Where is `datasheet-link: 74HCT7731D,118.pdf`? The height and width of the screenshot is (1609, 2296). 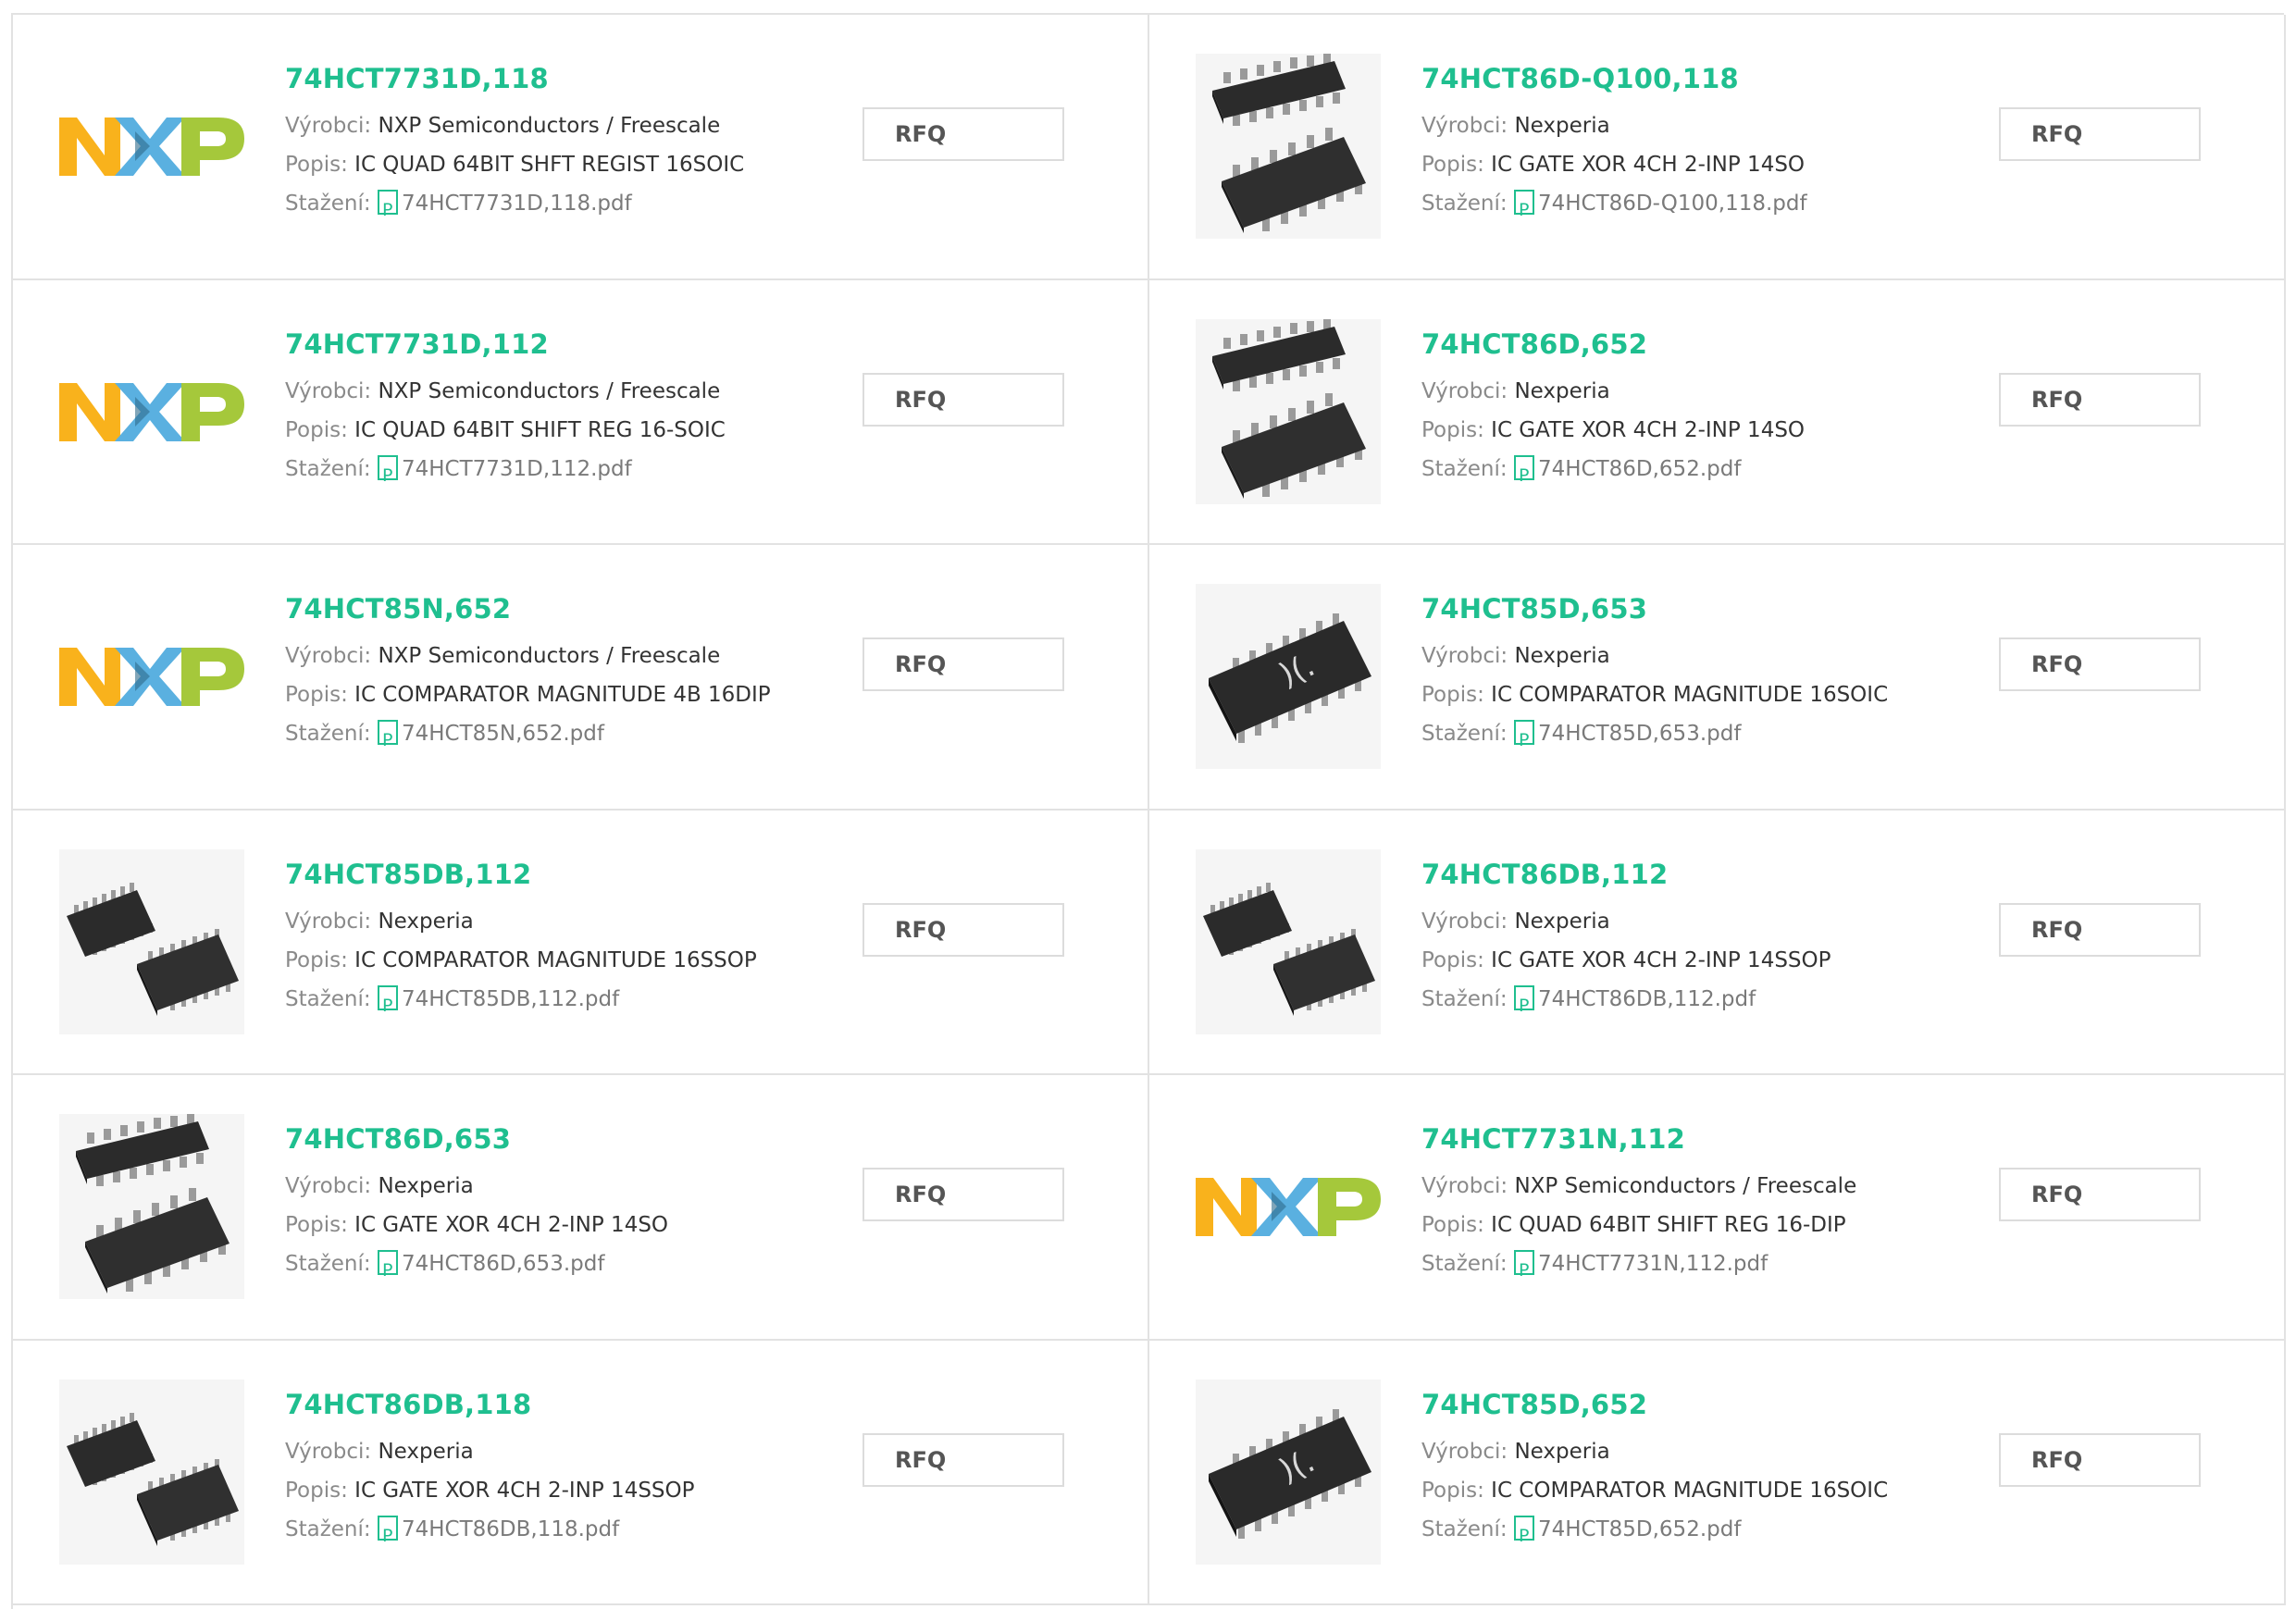
datasheet-link: 74HCT7731D,118.pdf is located at coordinates (517, 204).